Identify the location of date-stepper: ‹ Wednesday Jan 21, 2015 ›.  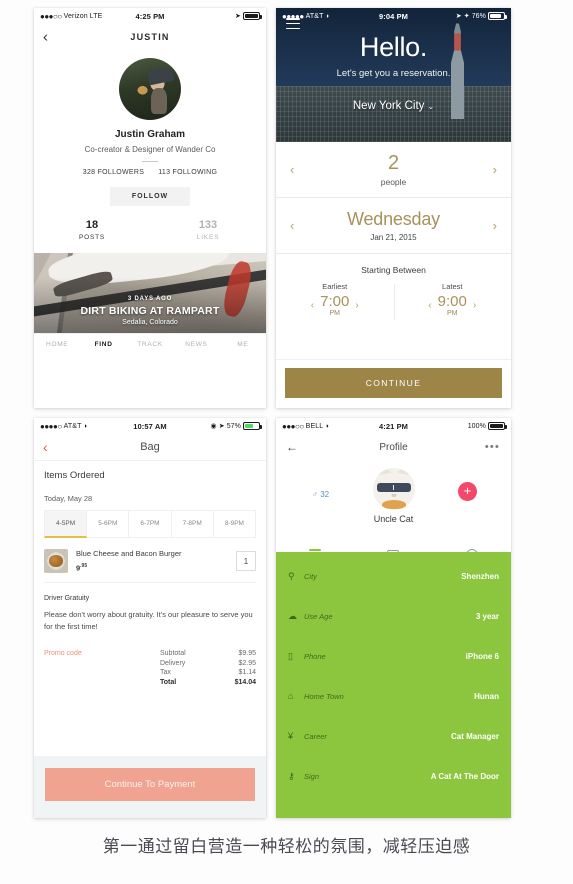
(393, 226).